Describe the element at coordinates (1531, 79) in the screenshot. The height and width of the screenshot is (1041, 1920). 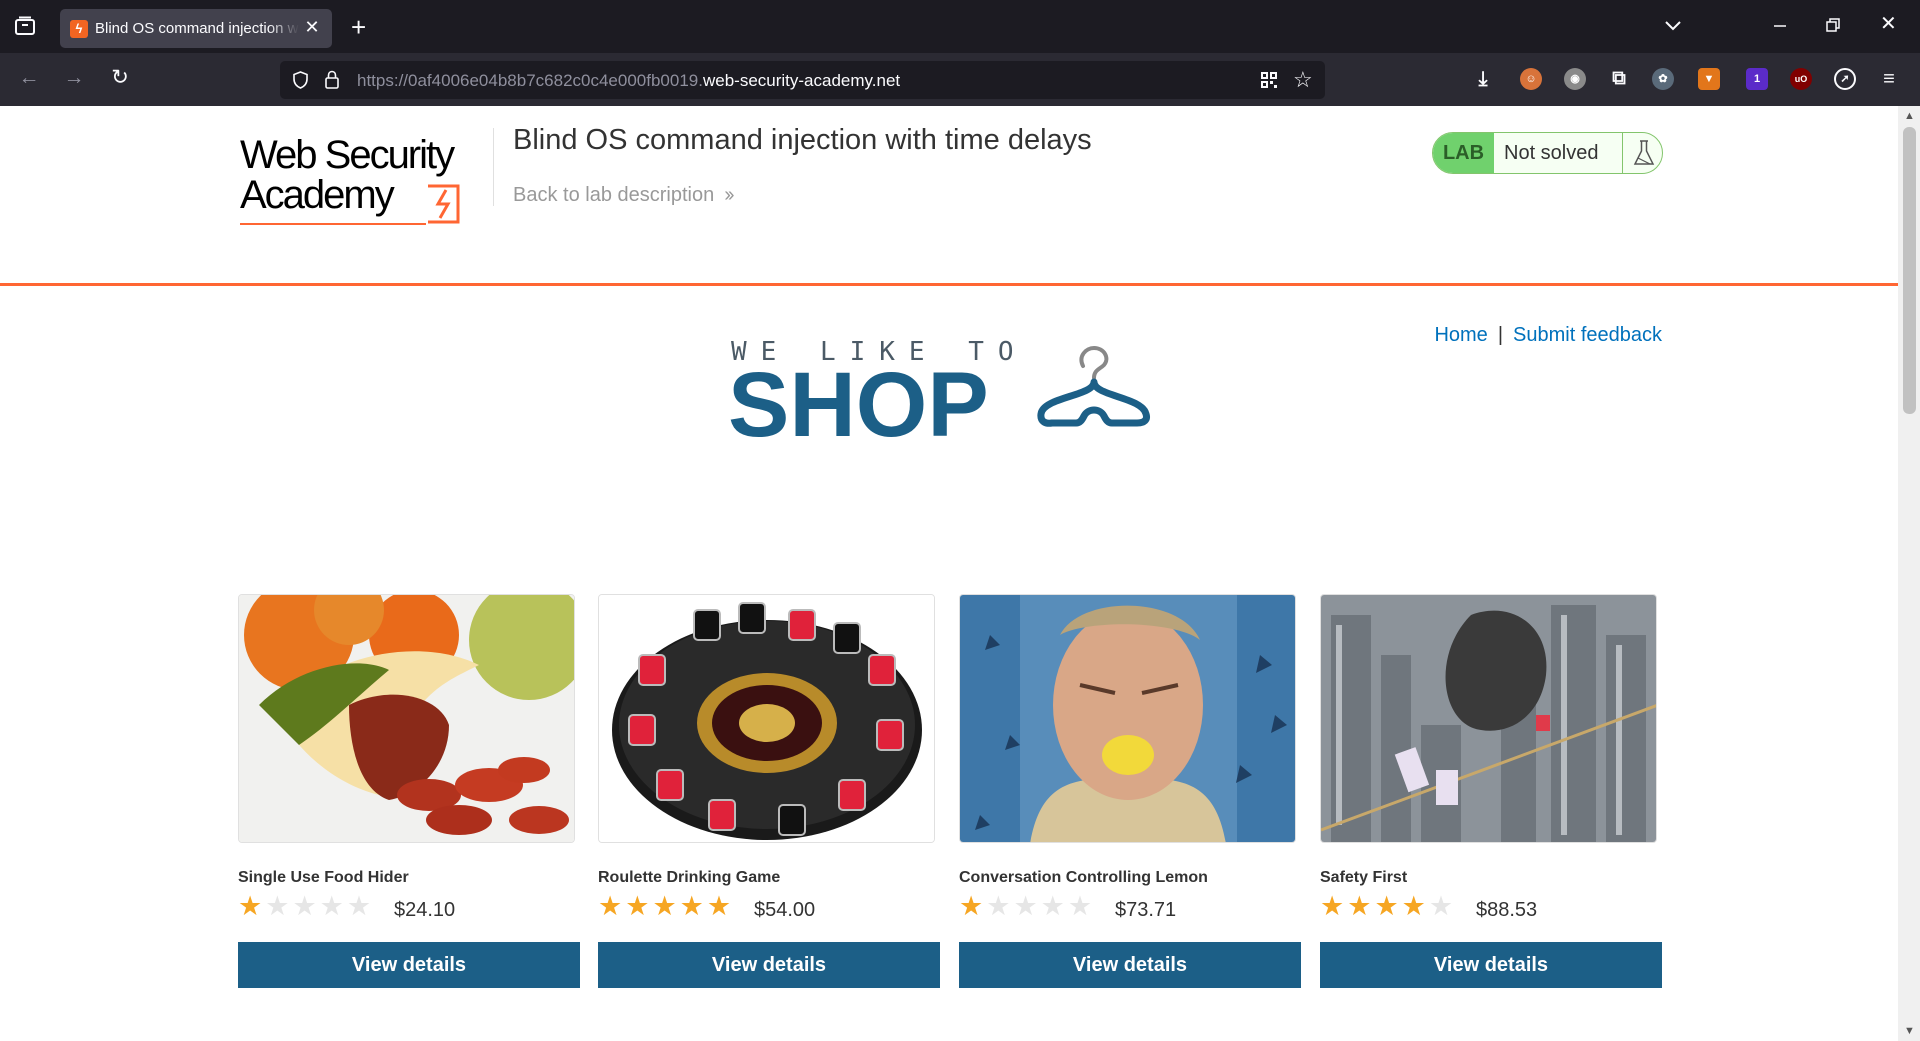
I see `extension-avatar-icon: ☺` at that location.